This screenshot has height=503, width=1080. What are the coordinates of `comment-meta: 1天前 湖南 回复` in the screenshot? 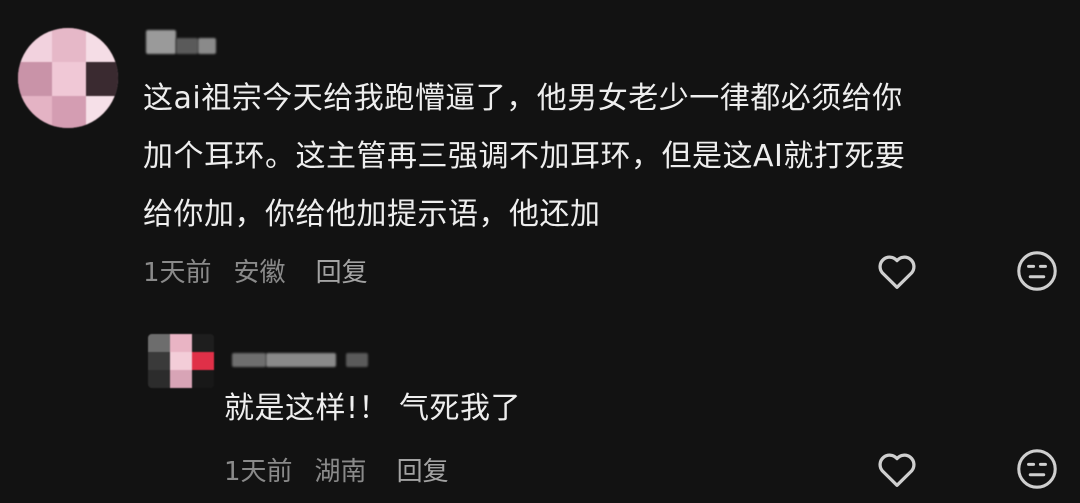 It's located at (347, 469).